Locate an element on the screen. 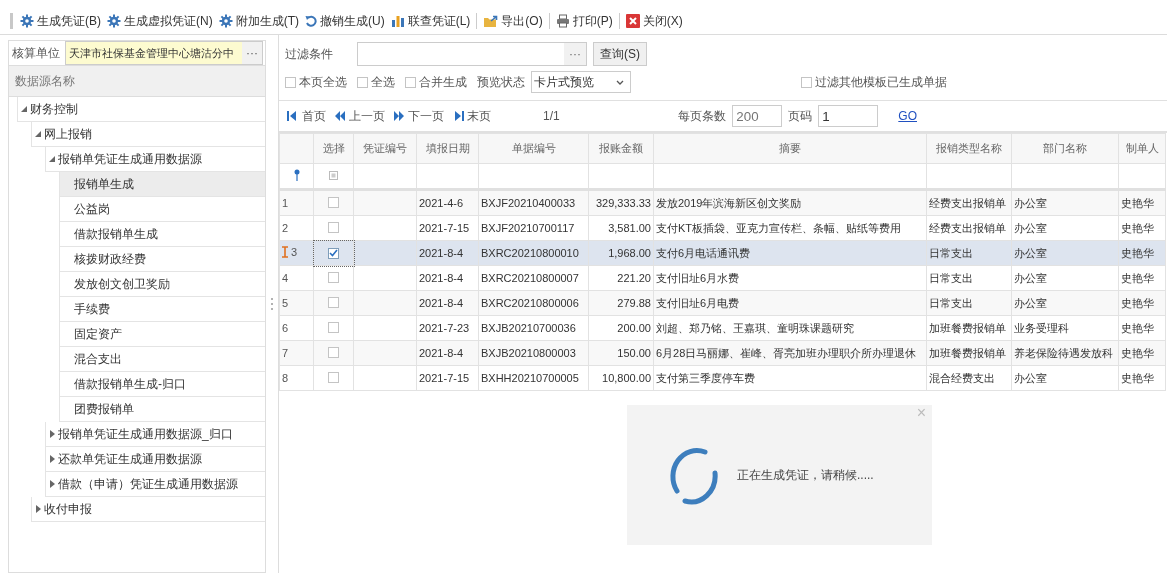  tree-item: 公益岗 is located at coordinates (162, 209).